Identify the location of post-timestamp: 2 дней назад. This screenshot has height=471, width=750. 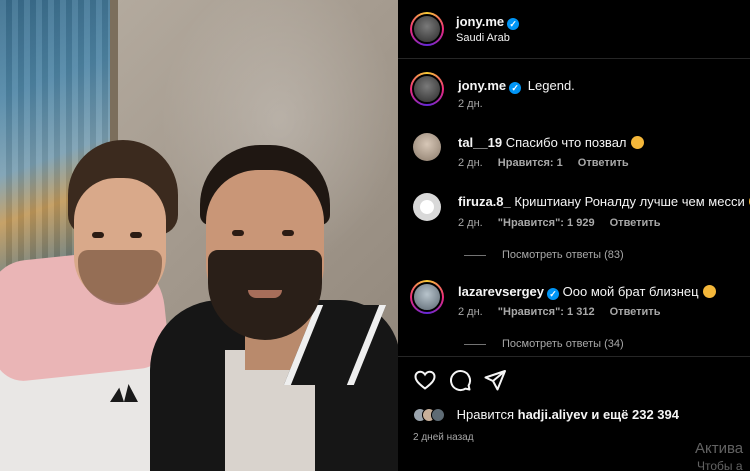
(443, 437).